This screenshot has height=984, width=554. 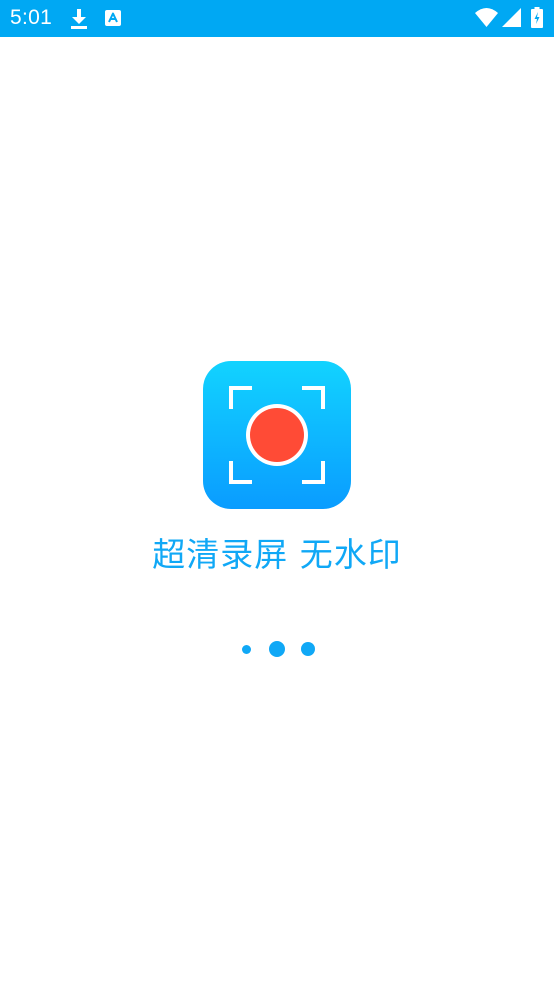 What do you see at coordinates (511, 17) in the screenshot?
I see `signal-icon` at bounding box center [511, 17].